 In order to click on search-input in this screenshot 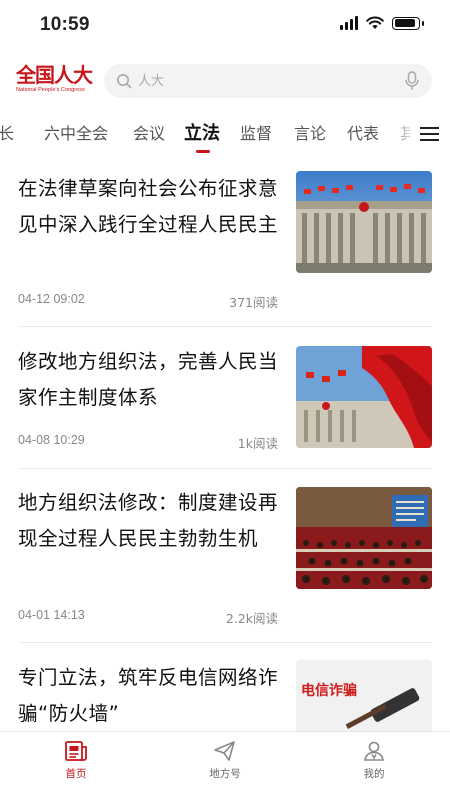, I will do `click(263, 81)`.